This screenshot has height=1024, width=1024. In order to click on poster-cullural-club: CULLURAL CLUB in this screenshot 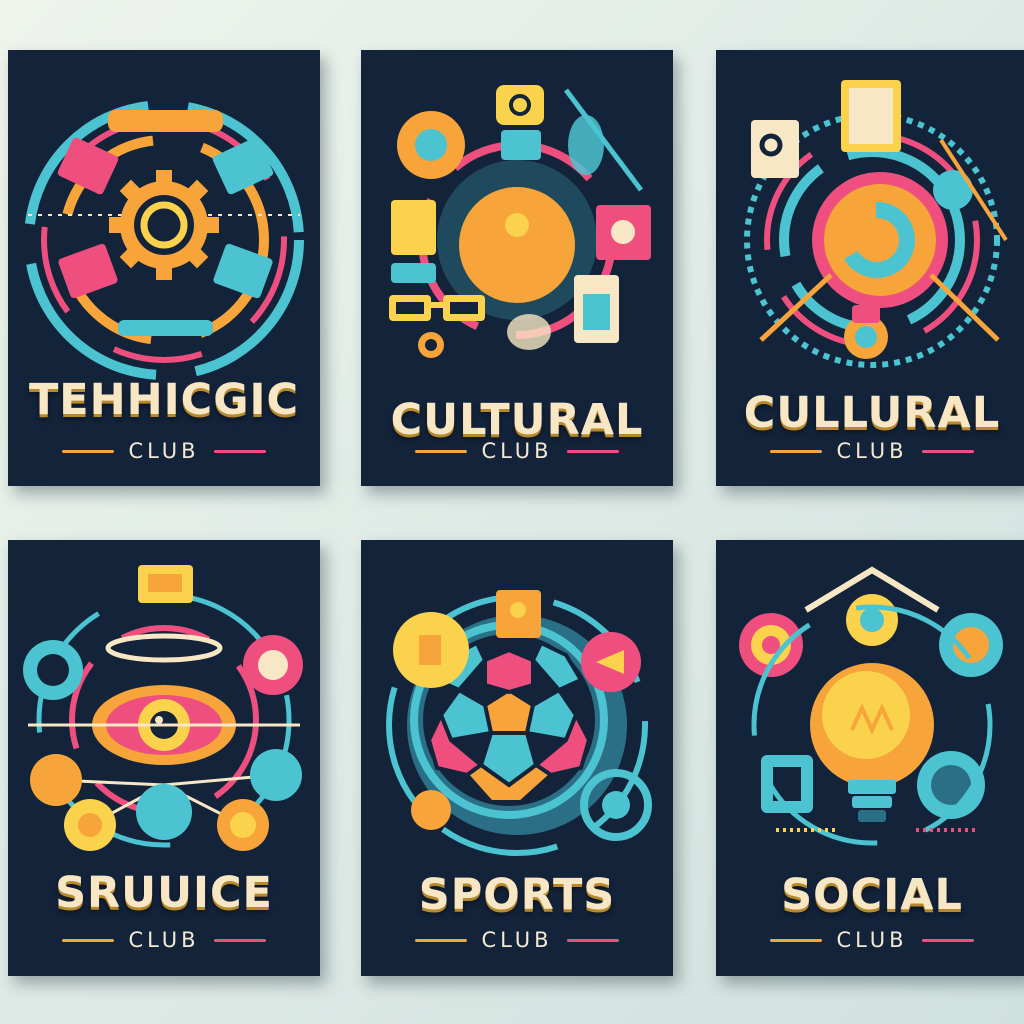, I will do `click(870, 268)`.